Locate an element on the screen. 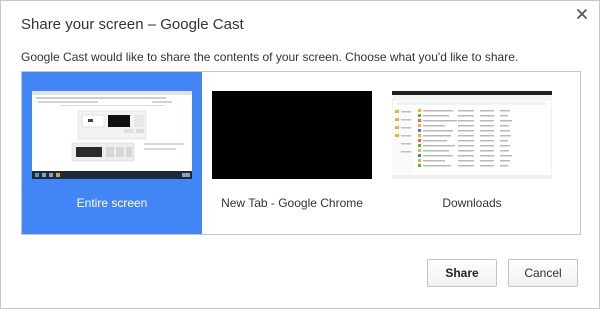 The width and height of the screenshot is (600, 309). file-explorer-thumbnail is located at coordinates (472, 135).